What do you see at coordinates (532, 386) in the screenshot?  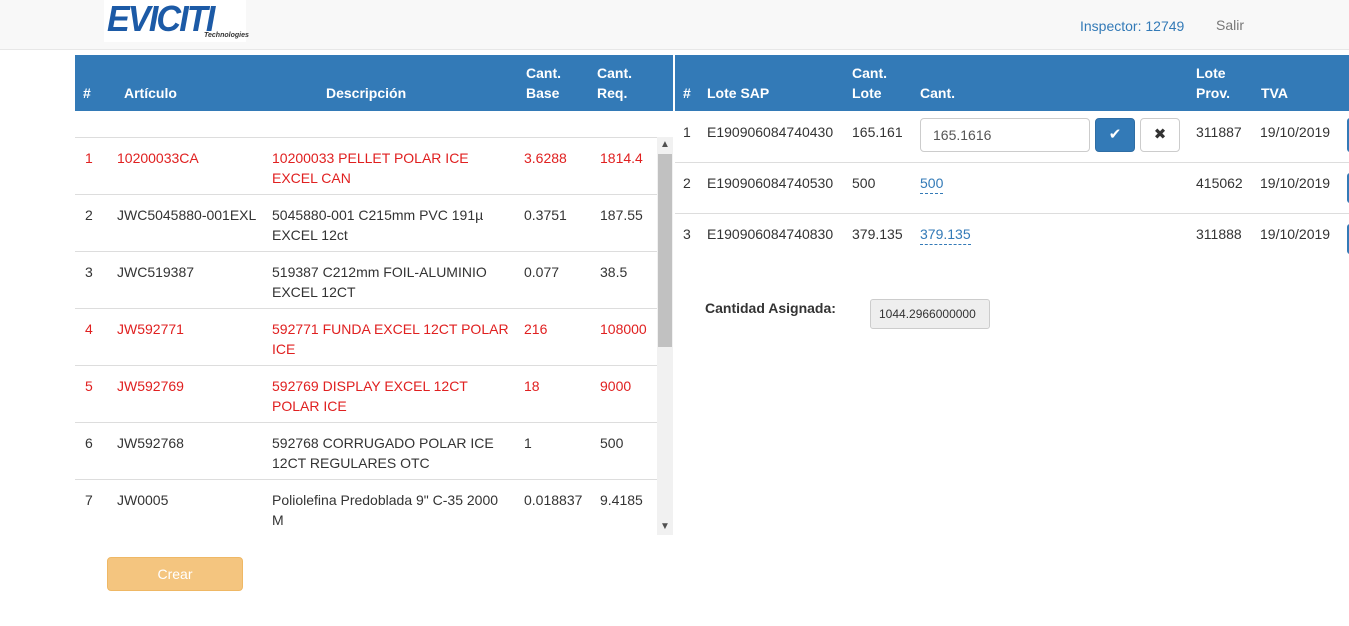 I see `row-cant-base: 18` at bounding box center [532, 386].